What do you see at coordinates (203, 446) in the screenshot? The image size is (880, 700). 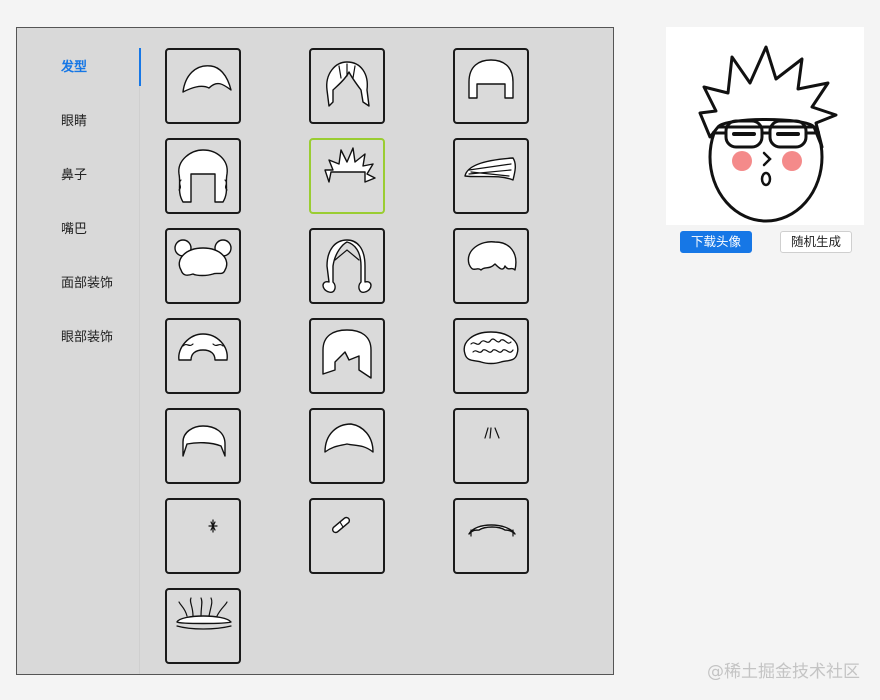 I see `hair-short-cap-icon` at bounding box center [203, 446].